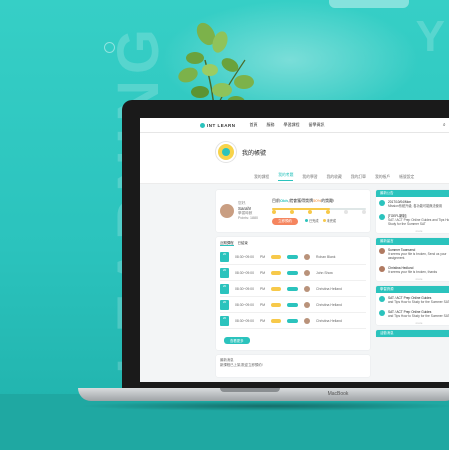  I want to click on panel-header: 最新留言, so click(412, 241).